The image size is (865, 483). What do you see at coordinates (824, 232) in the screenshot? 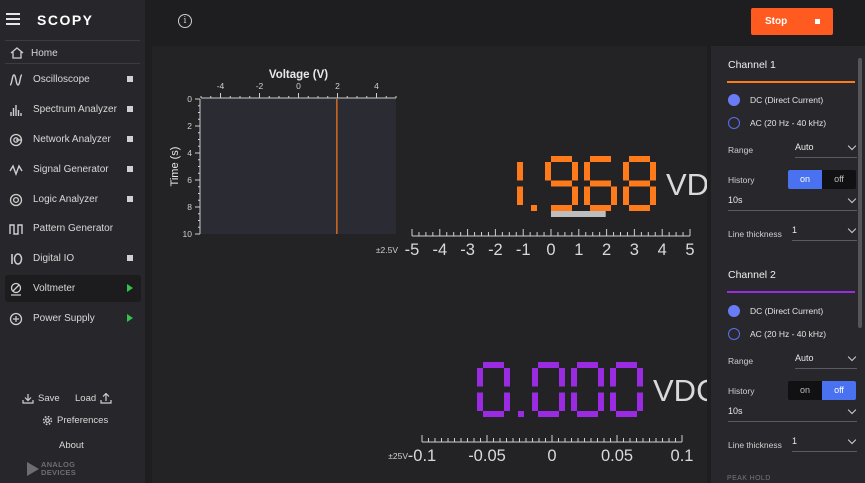
I see `channel-1-line-thickness-select: 1` at bounding box center [824, 232].